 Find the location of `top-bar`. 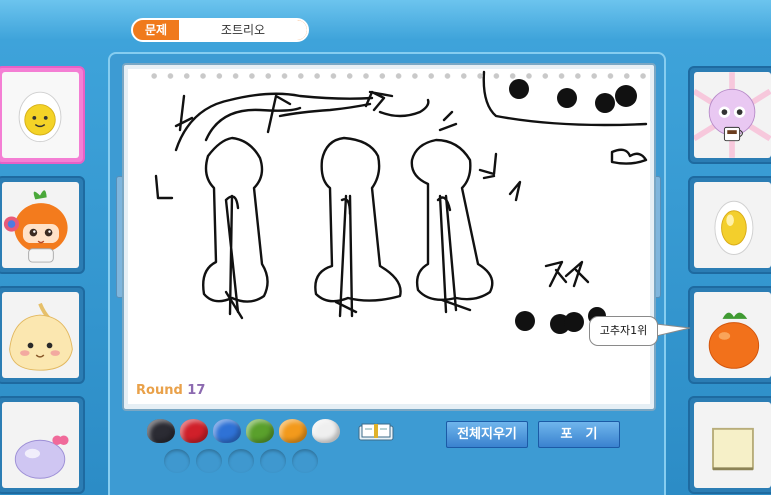

top-bar is located at coordinates (385, 20).